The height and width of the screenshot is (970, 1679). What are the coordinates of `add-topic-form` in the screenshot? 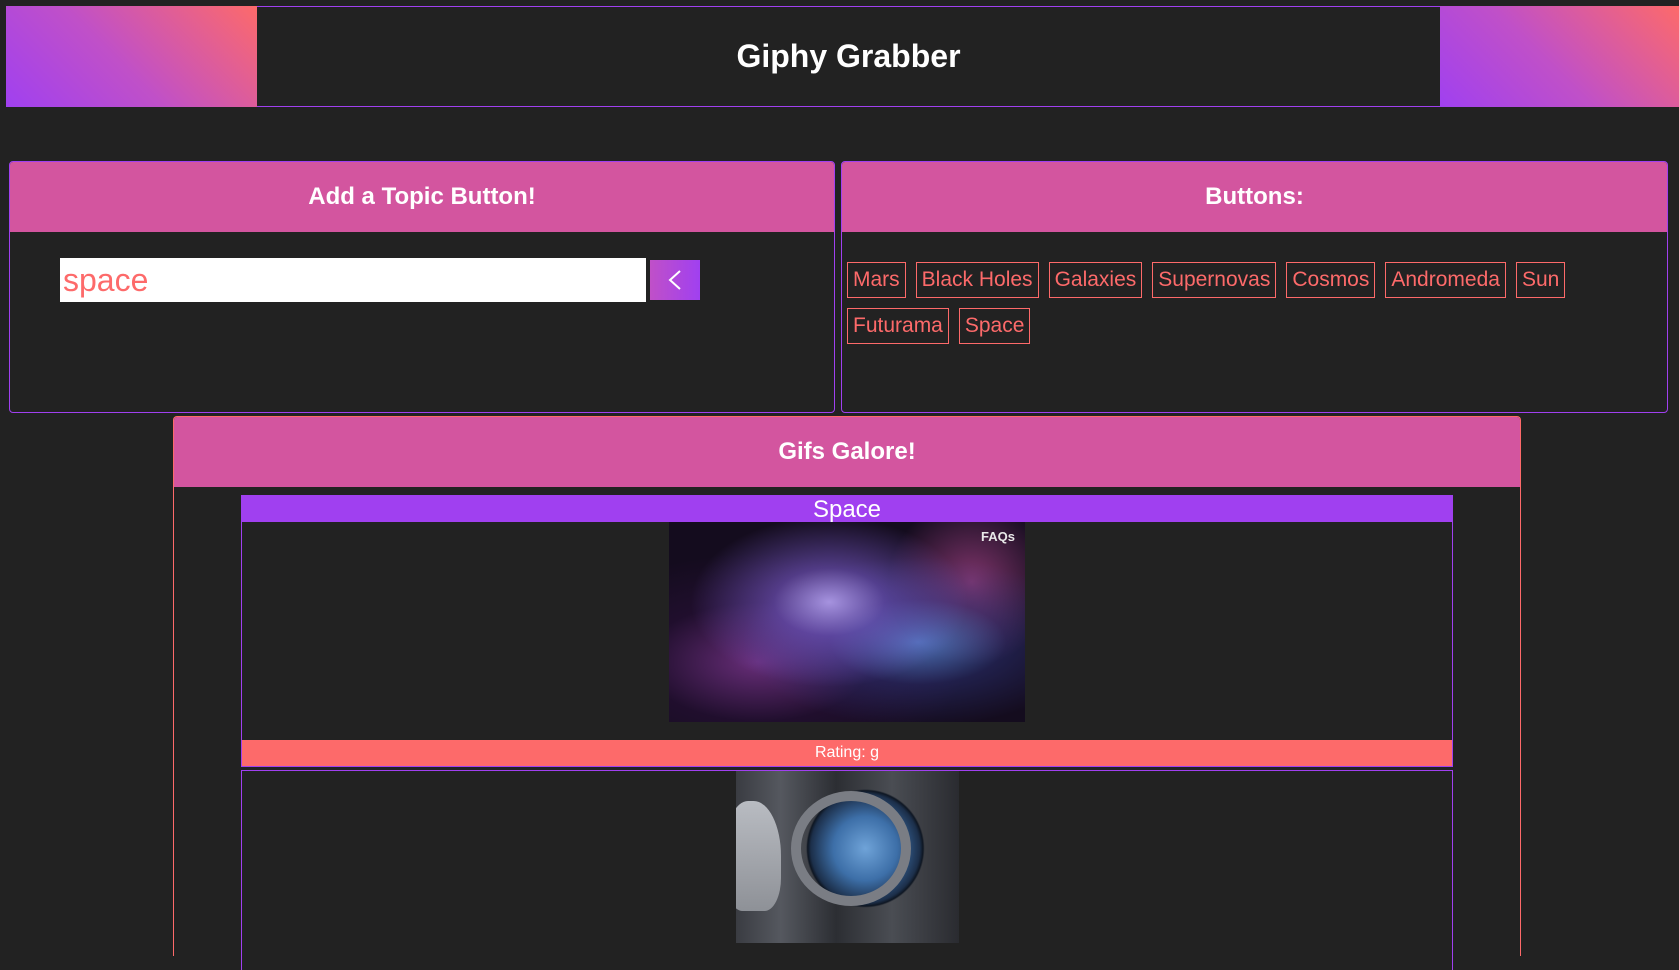 It's located at (380, 280).